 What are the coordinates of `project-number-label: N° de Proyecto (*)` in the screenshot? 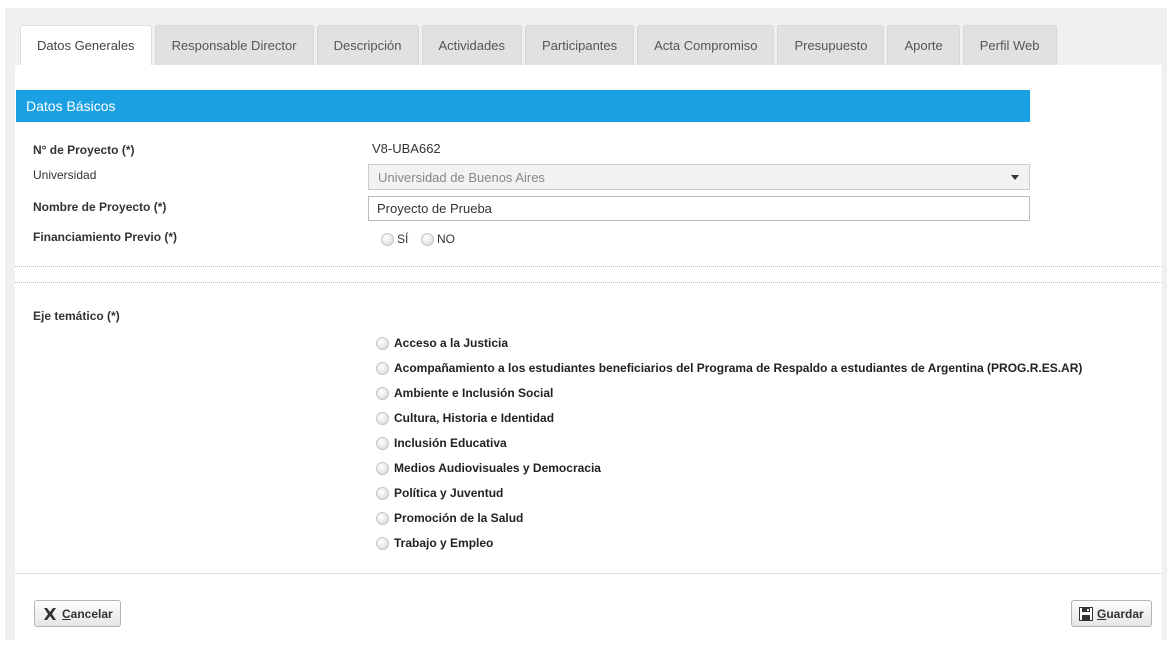 It's located at (84, 150).